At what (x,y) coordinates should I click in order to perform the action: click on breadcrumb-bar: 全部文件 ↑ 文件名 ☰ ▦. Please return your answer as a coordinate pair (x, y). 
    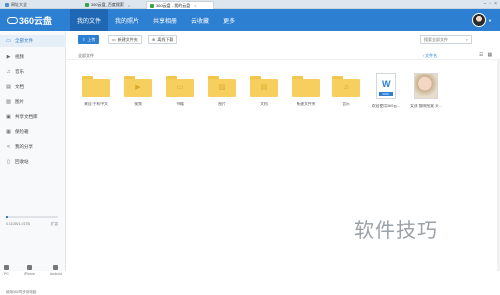
    Looking at the image, I should click on (283, 55).